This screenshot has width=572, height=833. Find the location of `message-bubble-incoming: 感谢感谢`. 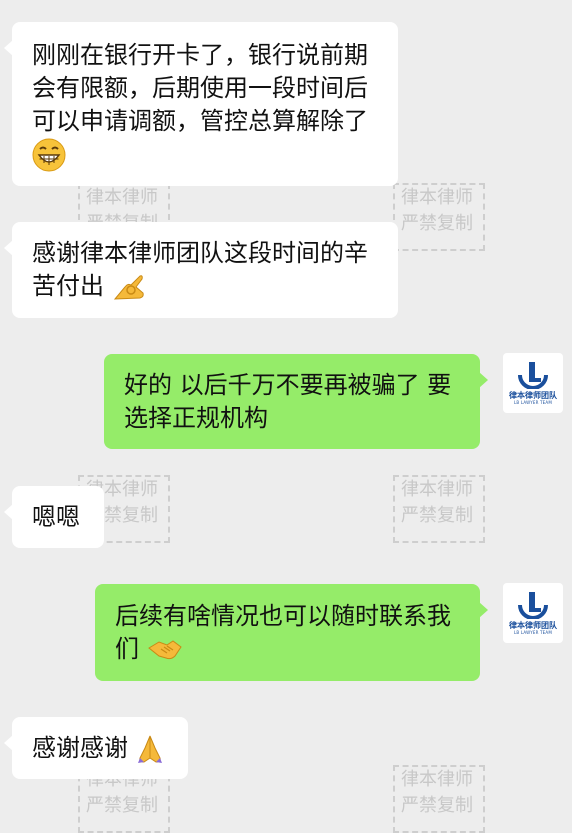

message-bubble-incoming: 感谢感谢 is located at coordinates (96, 748).